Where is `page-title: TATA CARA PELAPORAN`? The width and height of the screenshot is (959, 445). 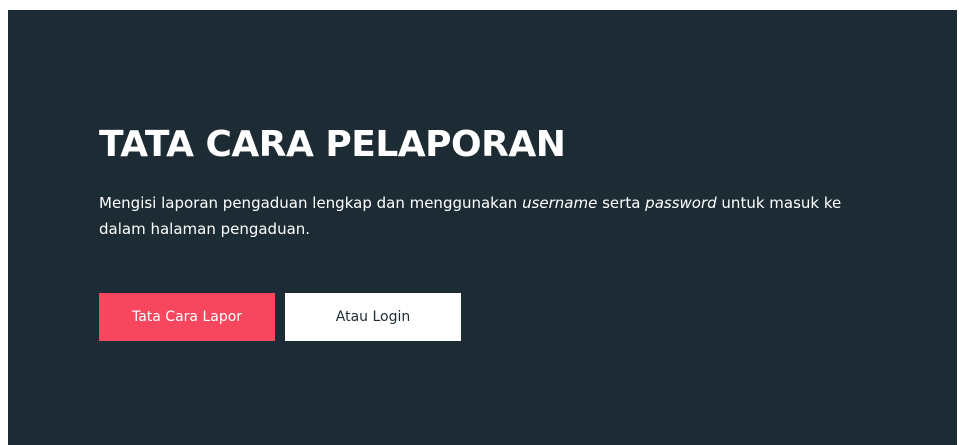
page-title: TATA CARA PELAPORAN is located at coordinates (332, 144).